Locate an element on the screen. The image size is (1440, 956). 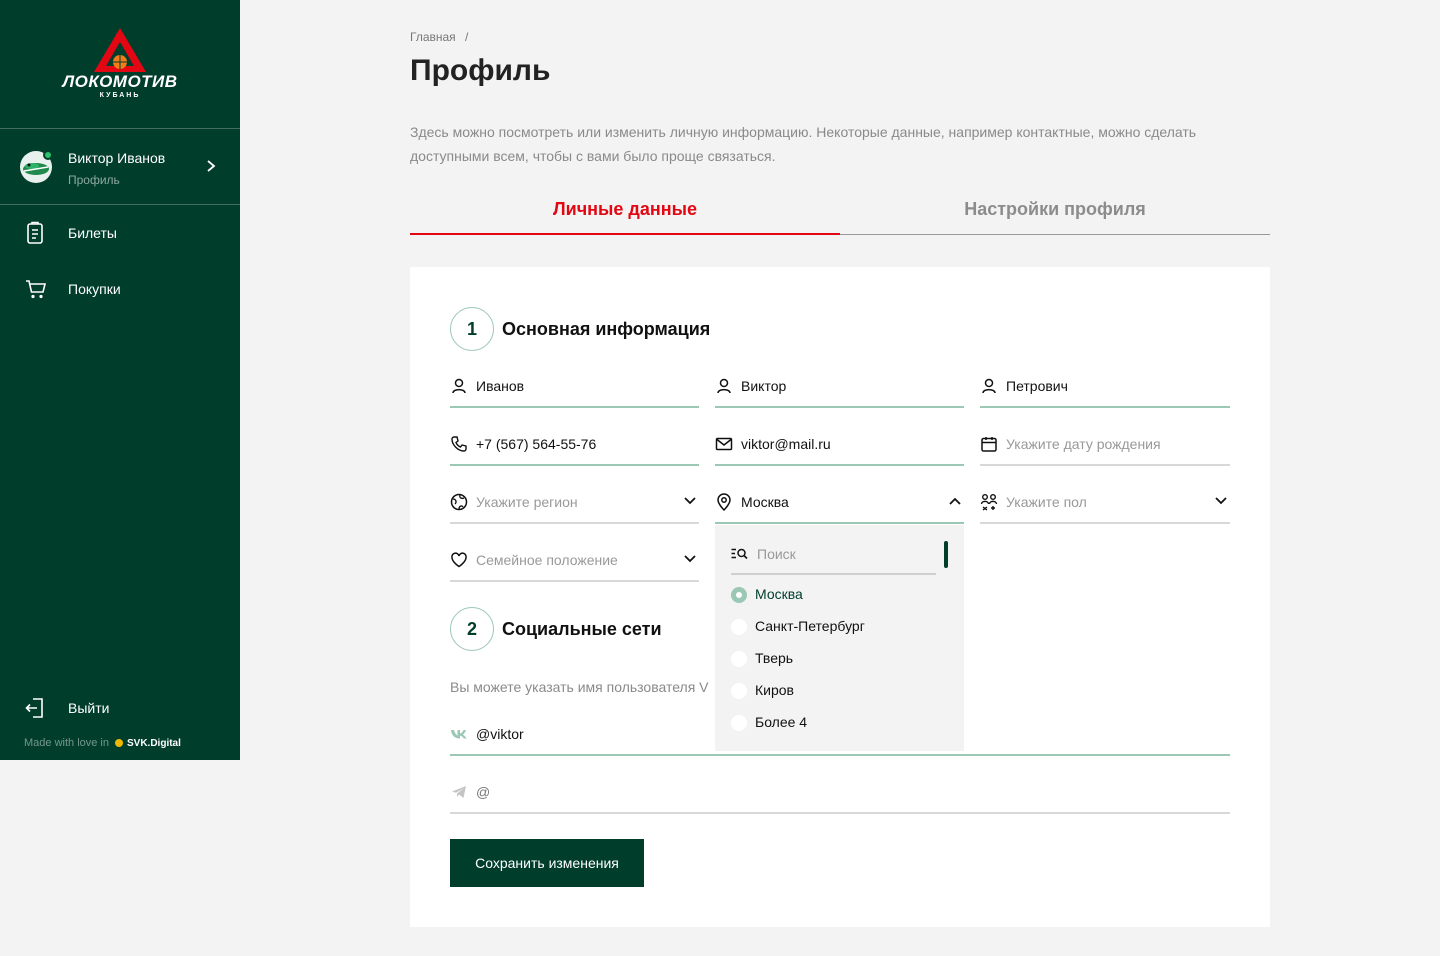
footer-credit: Made with love in SVK.Digital is located at coordinates (102, 743).